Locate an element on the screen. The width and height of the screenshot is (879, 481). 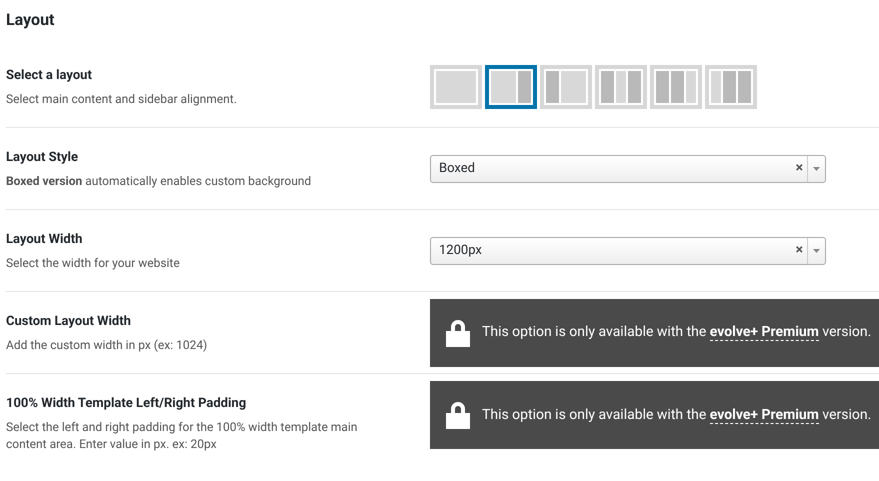
option-description: Select main content and sidebar alignment. is located at coordinates (122, 99).